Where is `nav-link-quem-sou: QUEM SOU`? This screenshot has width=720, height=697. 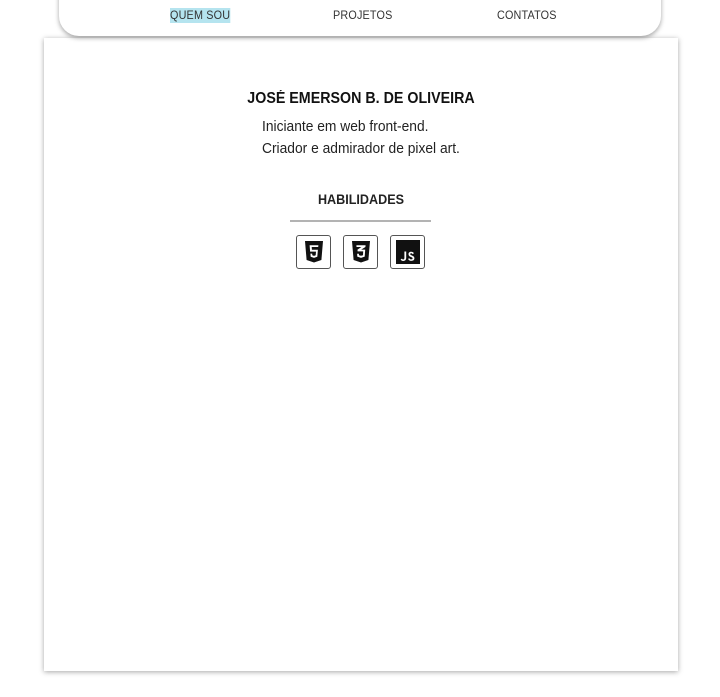
nav-link-quem-sou: QUEM SOU is located at coordinates (200, 15).